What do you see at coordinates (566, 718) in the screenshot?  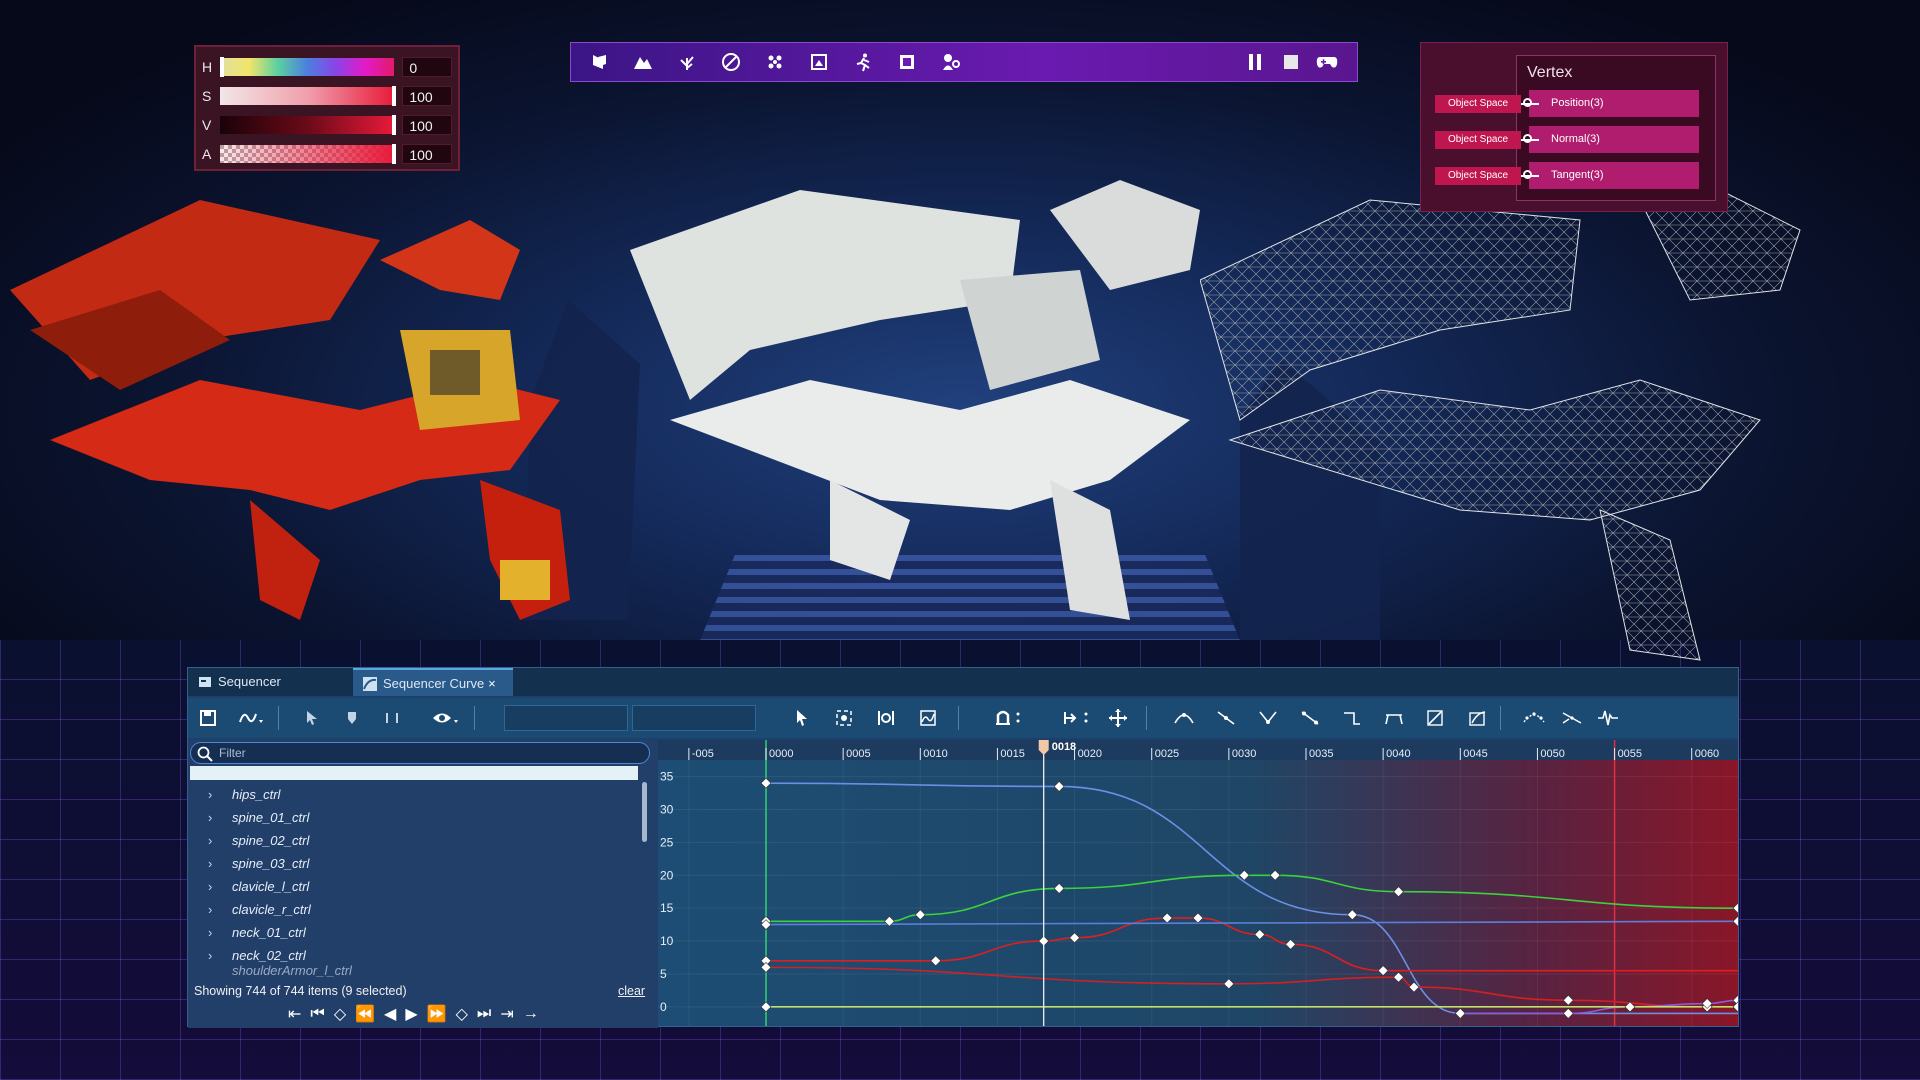 I see `key-time-field` at bounding box center [566, 718].